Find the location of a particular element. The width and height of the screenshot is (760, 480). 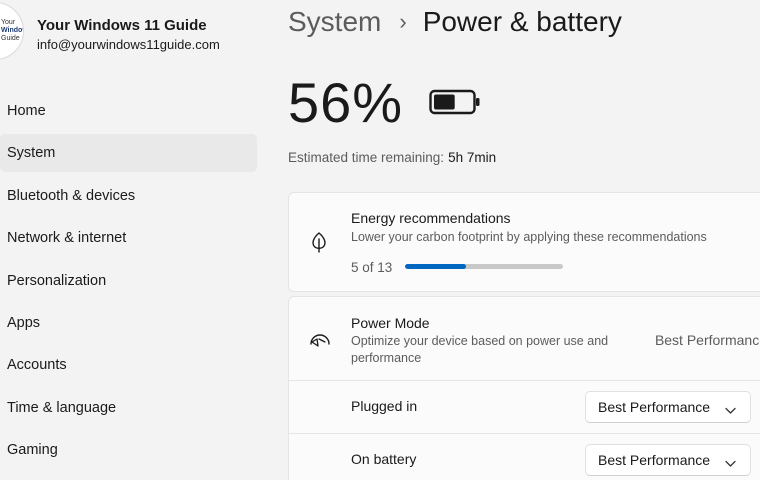

sidebar-item-label: Home is located at coordinates (26, 111).